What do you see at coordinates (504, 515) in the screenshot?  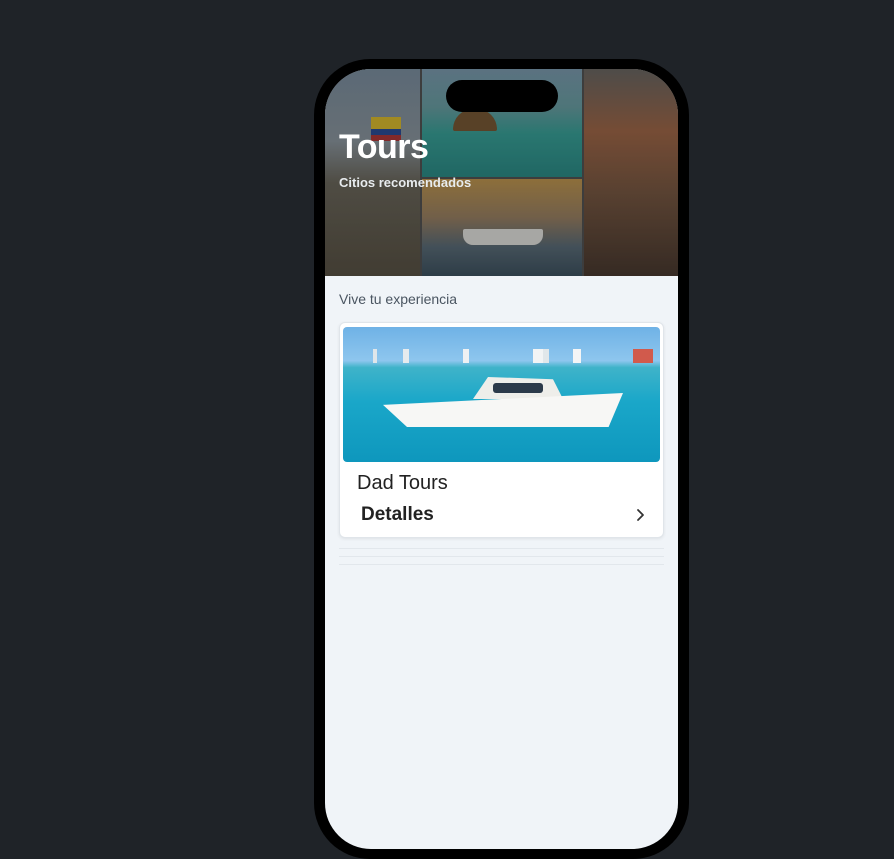 I see `details-button: Detalles` at bounding box center [504, 515].